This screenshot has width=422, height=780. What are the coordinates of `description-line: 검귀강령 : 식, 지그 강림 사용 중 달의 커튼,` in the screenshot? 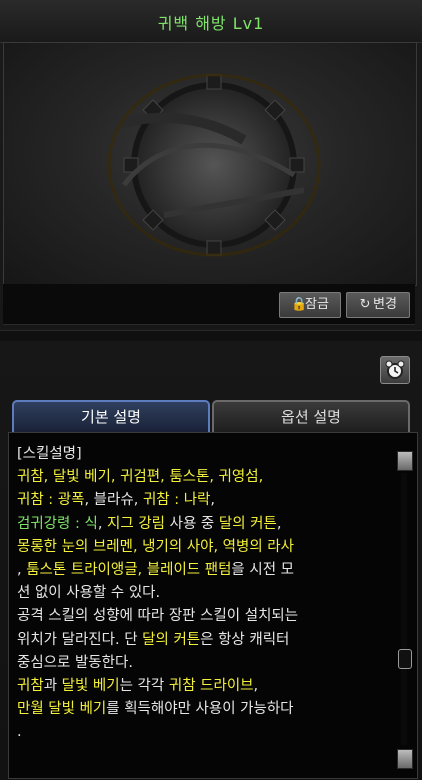 It's located at (202, 524).